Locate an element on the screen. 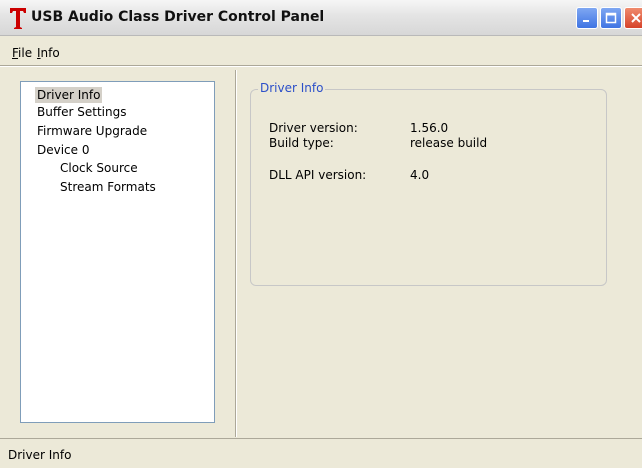 This screenshot has width=642, height=468. menu-separator is located at coordinates (321, 66).